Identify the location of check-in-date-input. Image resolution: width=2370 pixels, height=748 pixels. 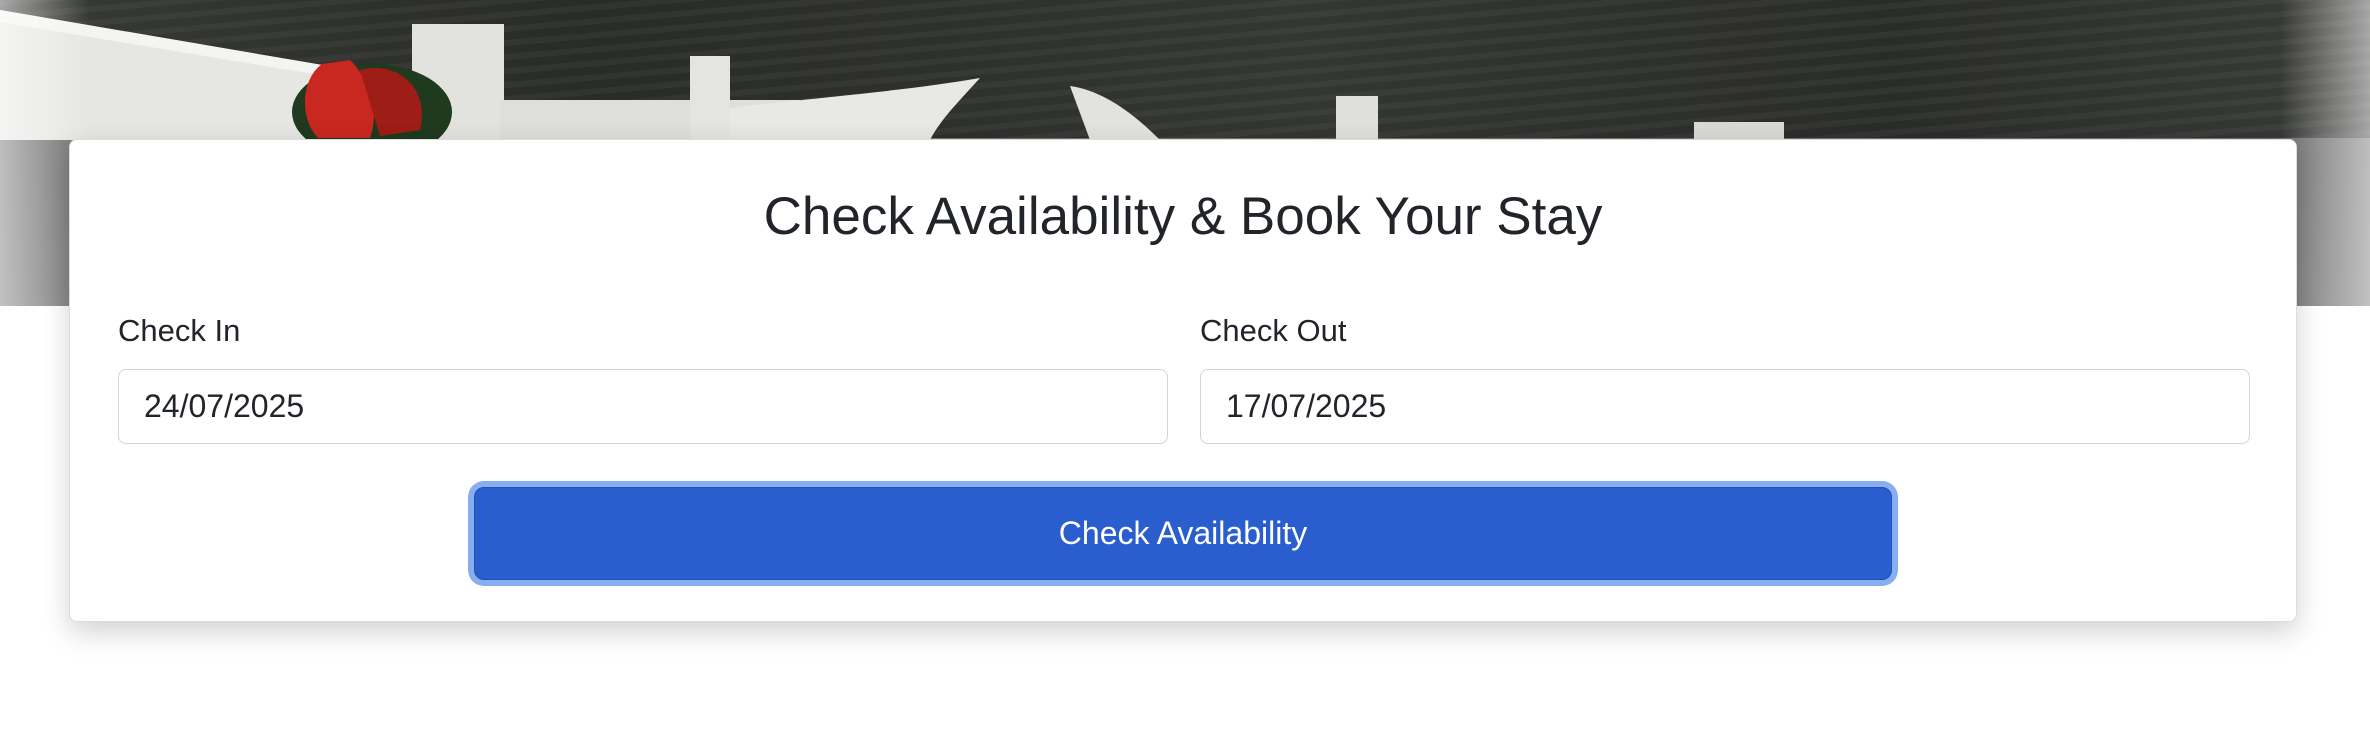
(643, 406).